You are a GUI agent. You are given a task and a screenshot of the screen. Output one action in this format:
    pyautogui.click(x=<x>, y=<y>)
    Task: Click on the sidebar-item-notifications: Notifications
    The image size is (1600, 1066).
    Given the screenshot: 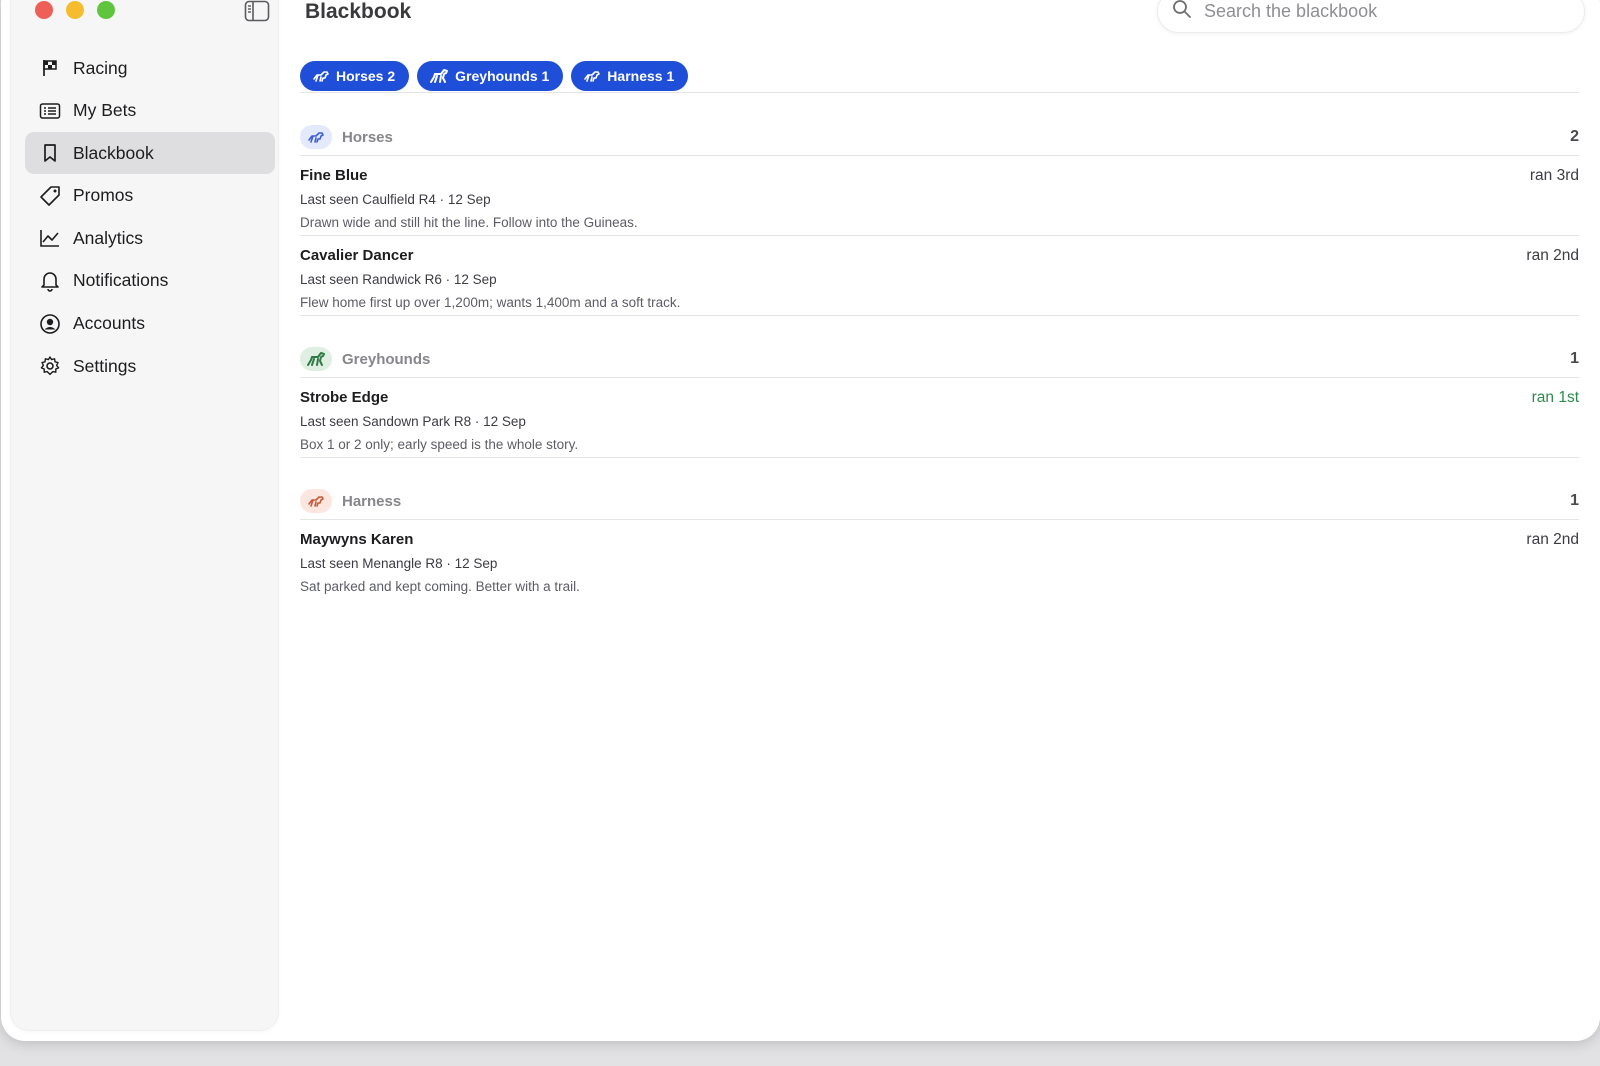 What is the action you would take?
    pyautogui.click(x=150, y=281)
    